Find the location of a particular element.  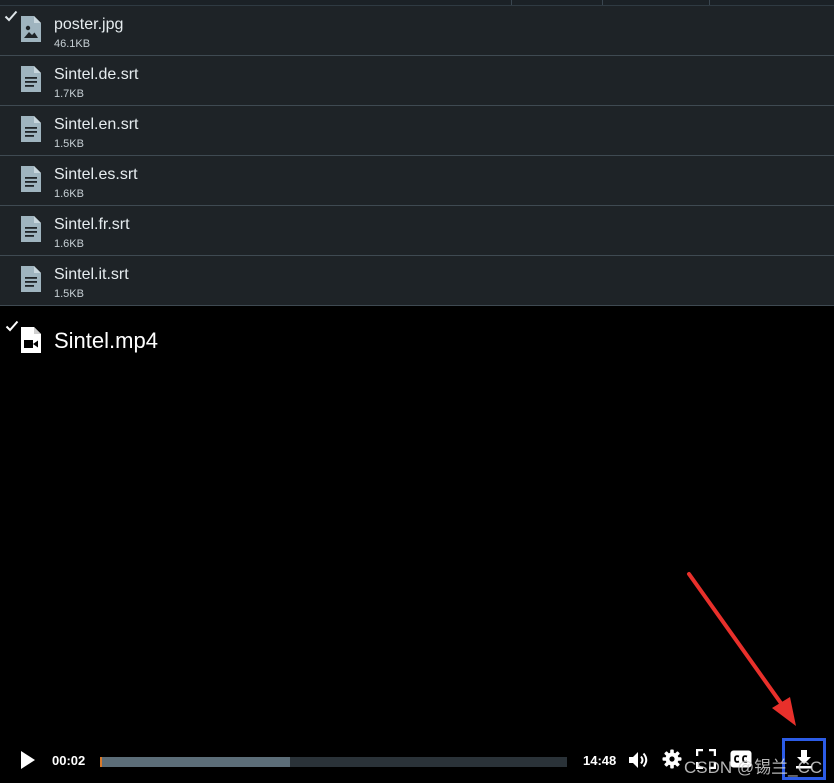

file-row-sintel-it-srt: Sintel.it.srt 1.5KB is located at coordinates (417, 281).